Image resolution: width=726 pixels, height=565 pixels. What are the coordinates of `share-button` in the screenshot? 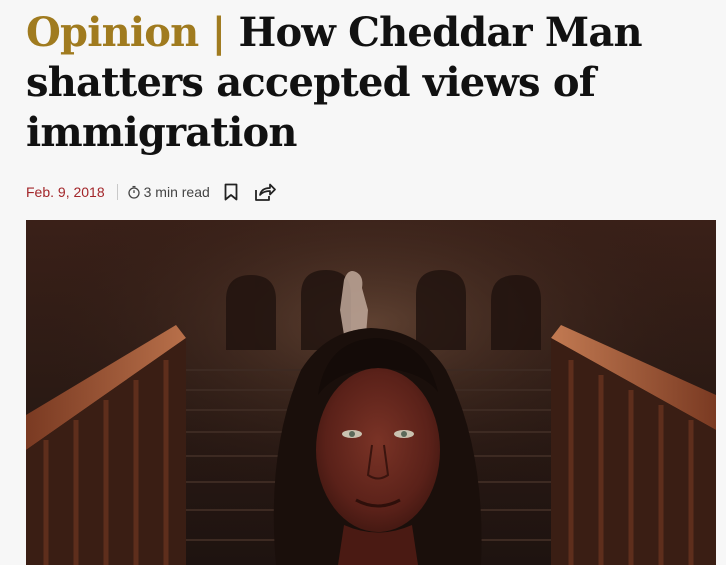 It's located at (266, 192).